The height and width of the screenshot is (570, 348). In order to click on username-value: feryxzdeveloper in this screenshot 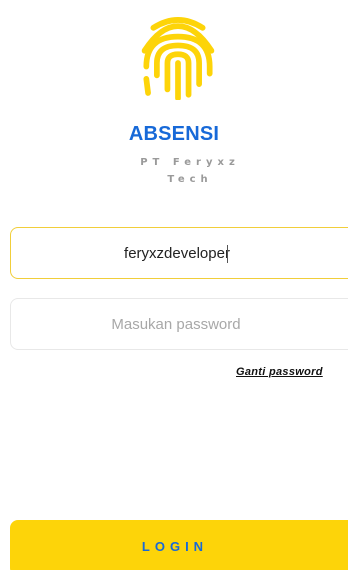, I will do `click(177, 253)`.